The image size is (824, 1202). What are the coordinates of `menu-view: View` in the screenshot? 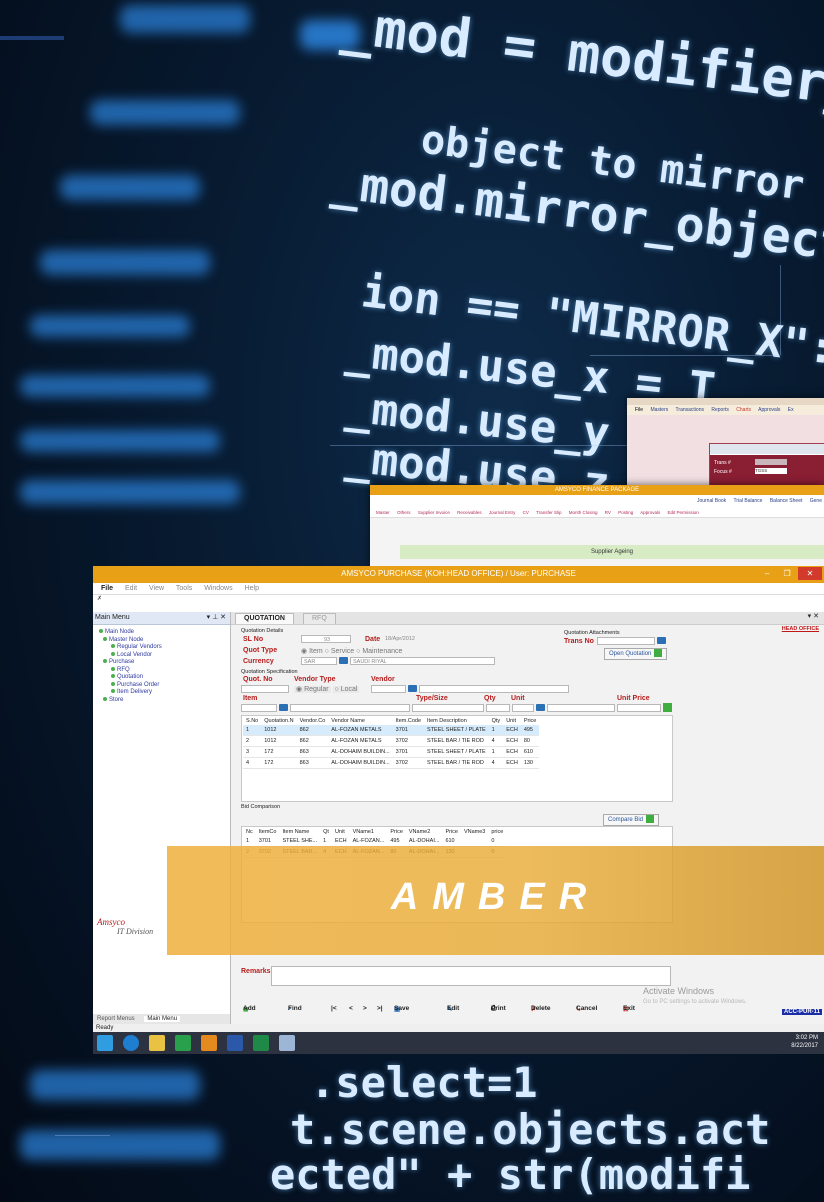 It's located at (156, 588).